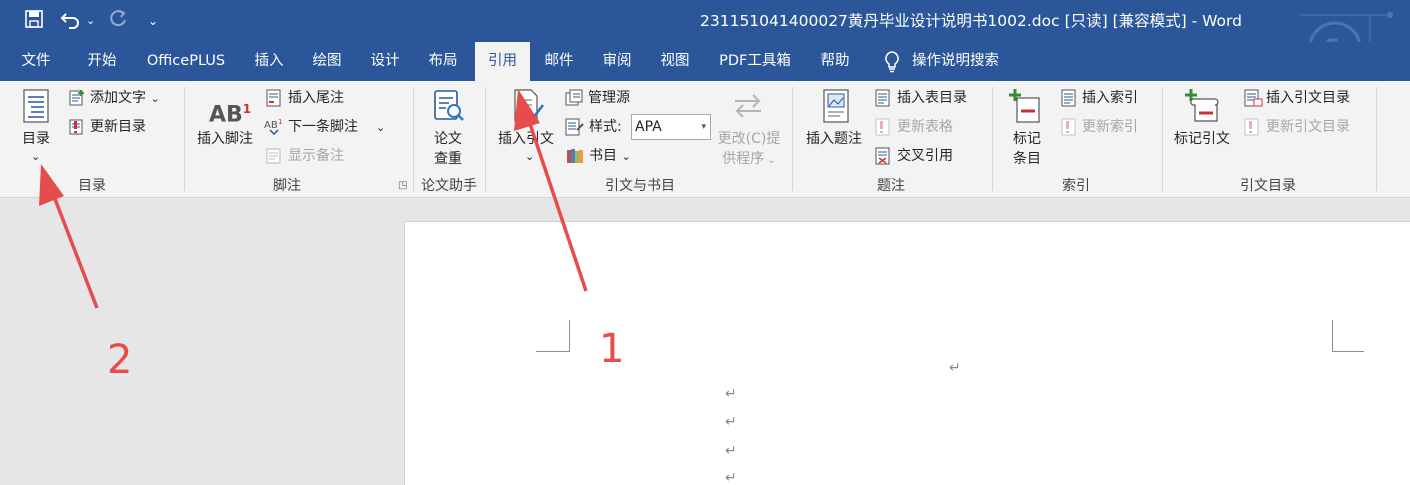 The image size is (1410, 485). What do you see at coordinates (120, 360) in the screenshot?
I see `annotation-number-2: 2` at bounding box center [120, 360].